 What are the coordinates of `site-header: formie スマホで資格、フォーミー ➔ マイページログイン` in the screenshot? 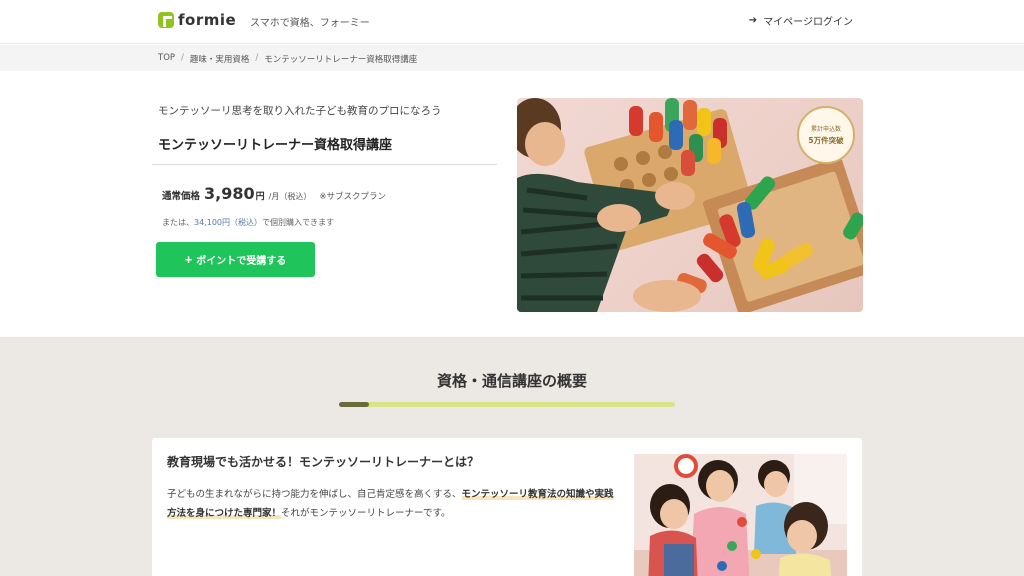 It's located at (512, 22).